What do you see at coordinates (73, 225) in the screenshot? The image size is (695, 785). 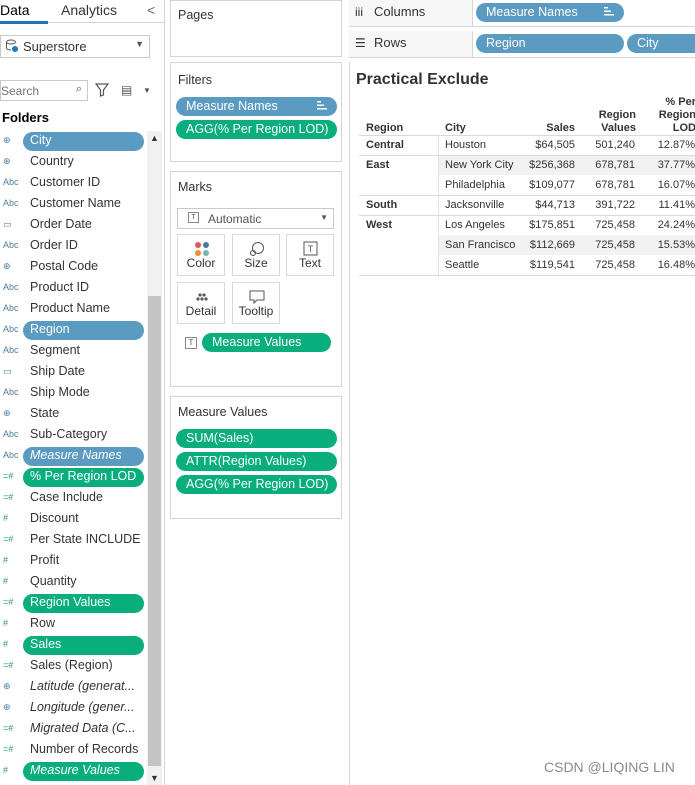 I see `field-item: ▭ Order Date` at bounding box center [73, 225].